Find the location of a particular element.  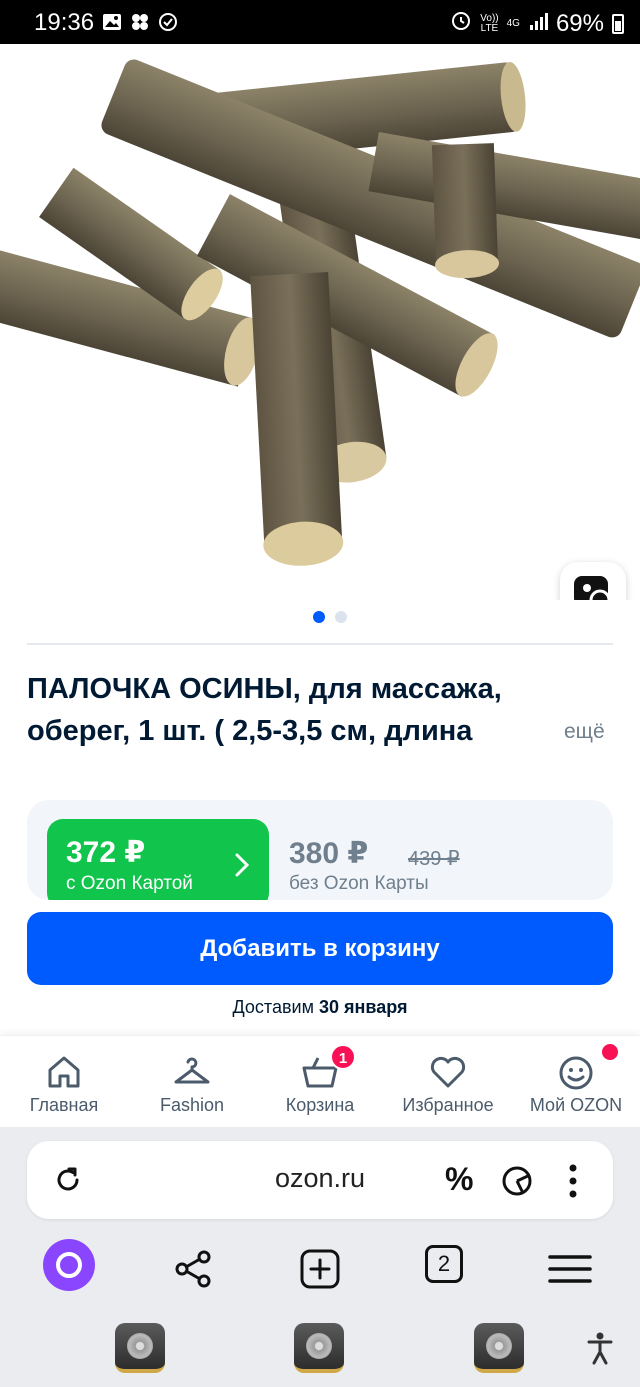

nav-label-cart: Корзина is located at coordinates (320, 1105).